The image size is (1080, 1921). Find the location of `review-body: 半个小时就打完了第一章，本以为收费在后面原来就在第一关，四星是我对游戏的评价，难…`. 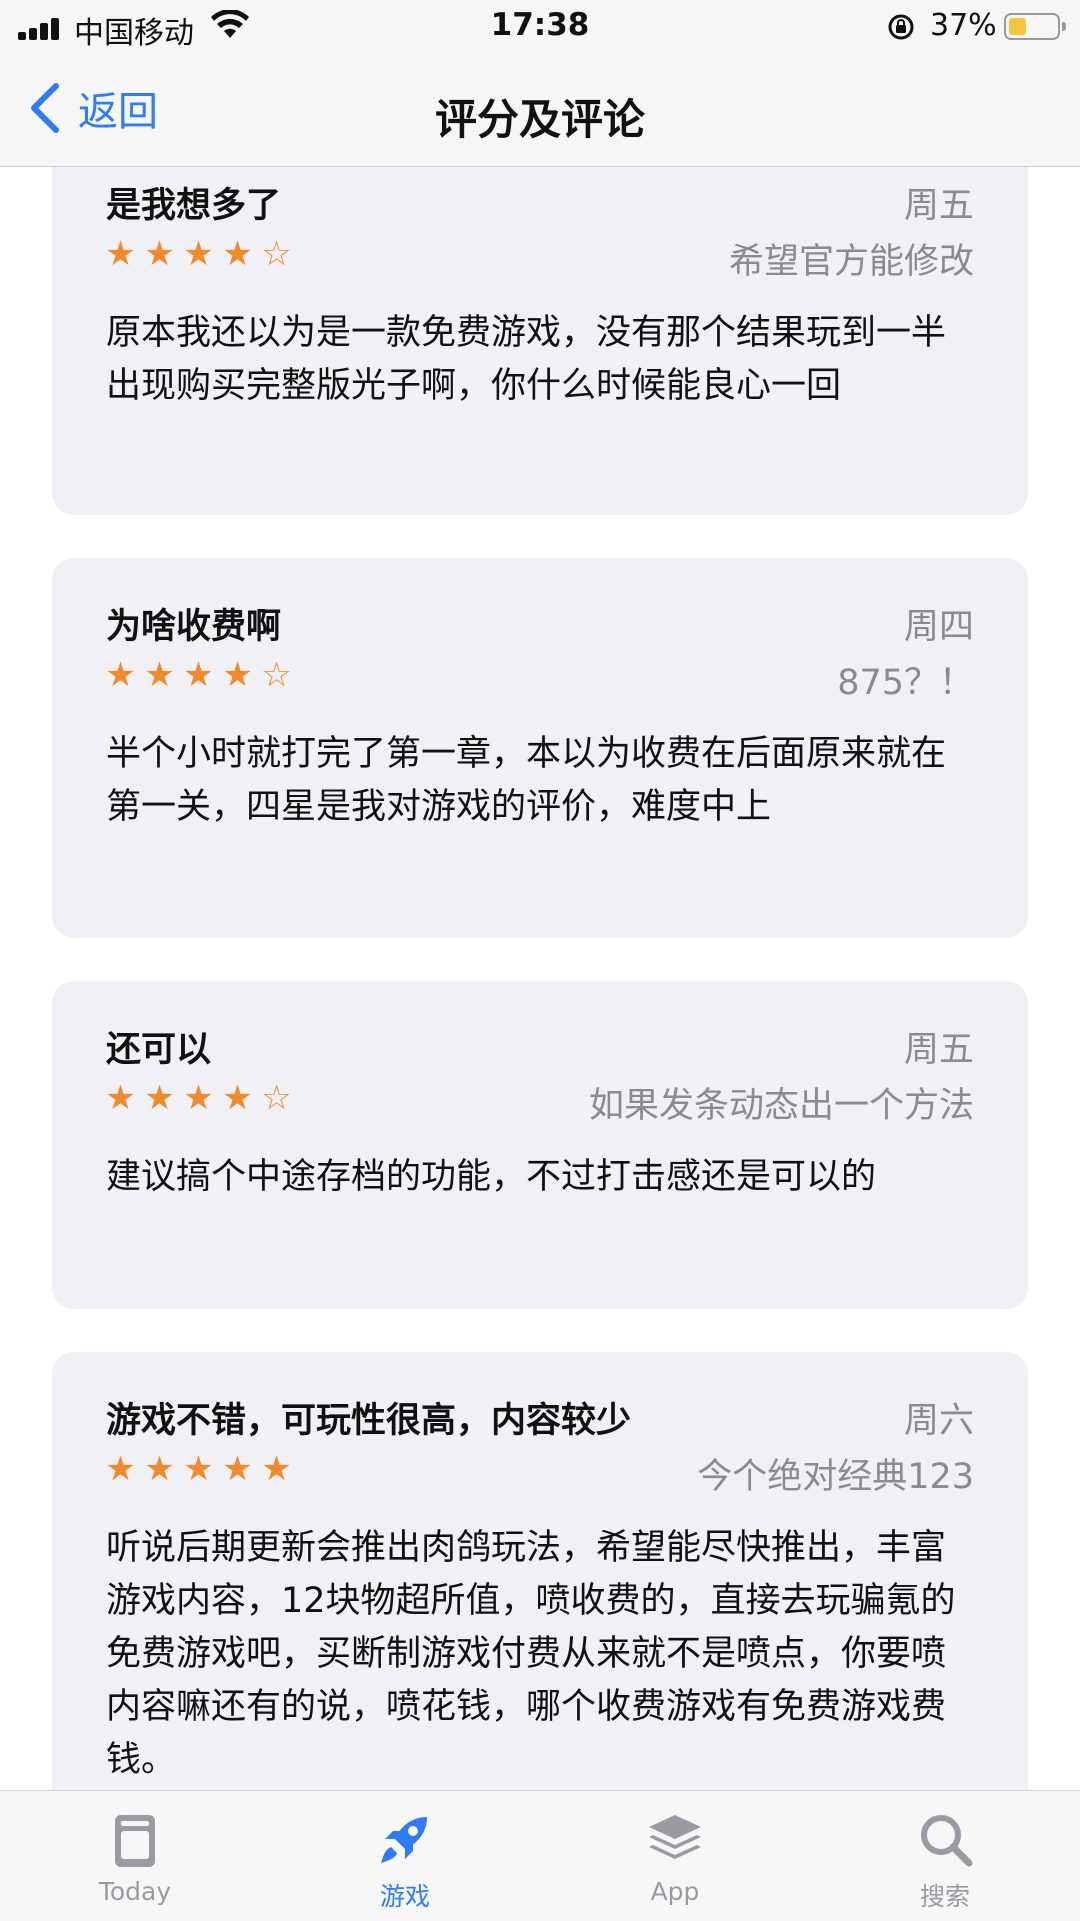

review-body: 半个小时就打完了第一章，本以为收费在后面原来就在第一关，四星是我对游戏的评价，难… is located at coordinates (526, 780).